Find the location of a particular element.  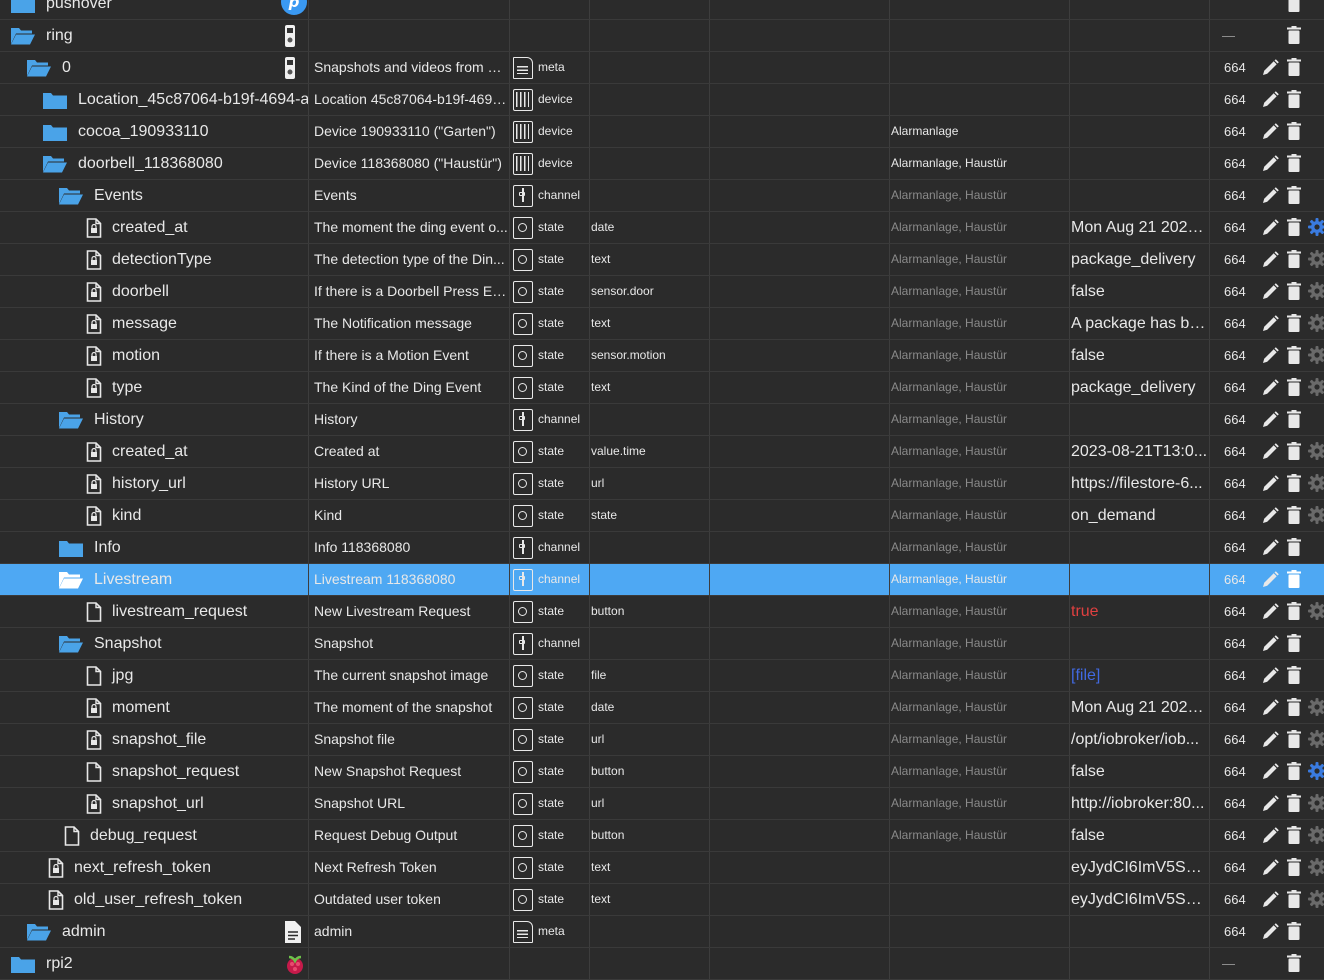

value-cell: [file] is located at coordinates (1140, 675).